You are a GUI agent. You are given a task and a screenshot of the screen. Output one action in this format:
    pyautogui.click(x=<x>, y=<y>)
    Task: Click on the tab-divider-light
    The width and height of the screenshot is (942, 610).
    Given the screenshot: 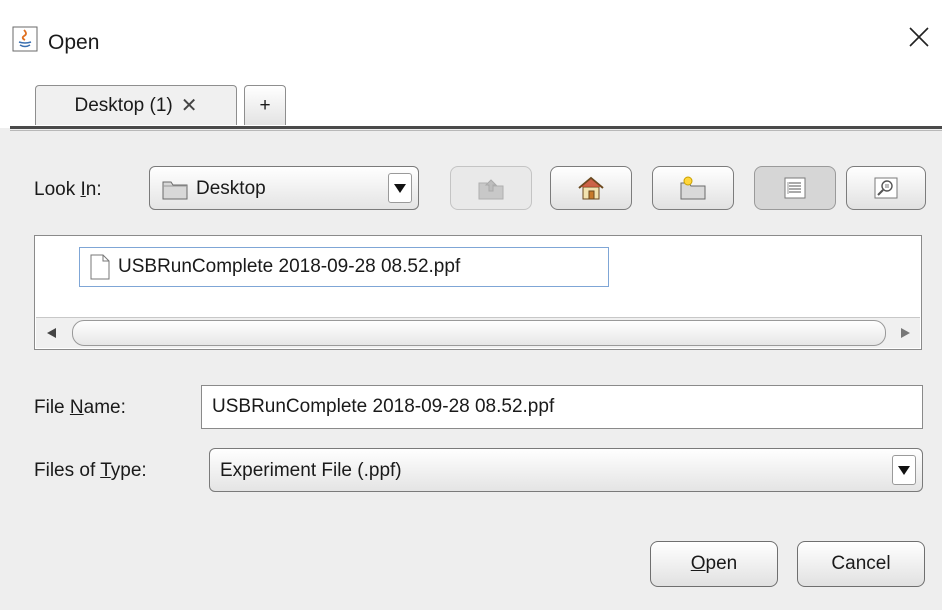 What is the action you would take?
    pyautogui.click(x=476, y=130)
    